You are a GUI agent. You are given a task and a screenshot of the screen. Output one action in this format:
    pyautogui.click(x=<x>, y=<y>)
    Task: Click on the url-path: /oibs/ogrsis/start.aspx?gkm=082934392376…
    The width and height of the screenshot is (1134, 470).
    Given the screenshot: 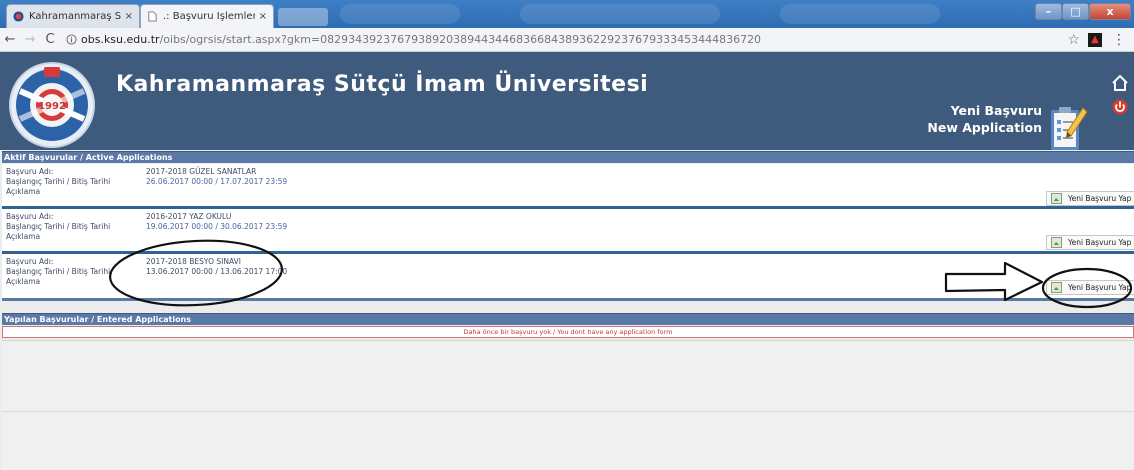 What is the action you would take?
    pyautogui.click(x=460, y=39)
    